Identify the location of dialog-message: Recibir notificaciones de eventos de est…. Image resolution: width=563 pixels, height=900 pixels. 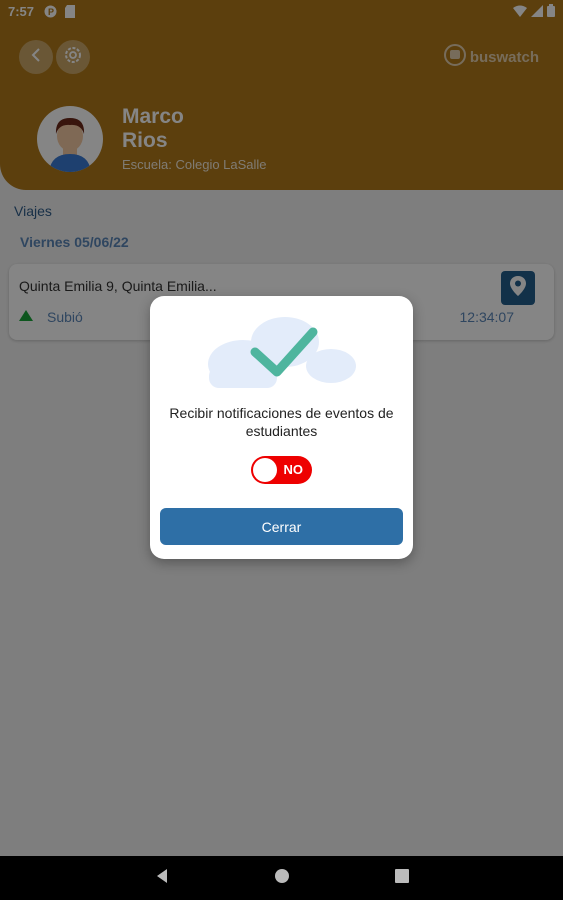
(281, 422).